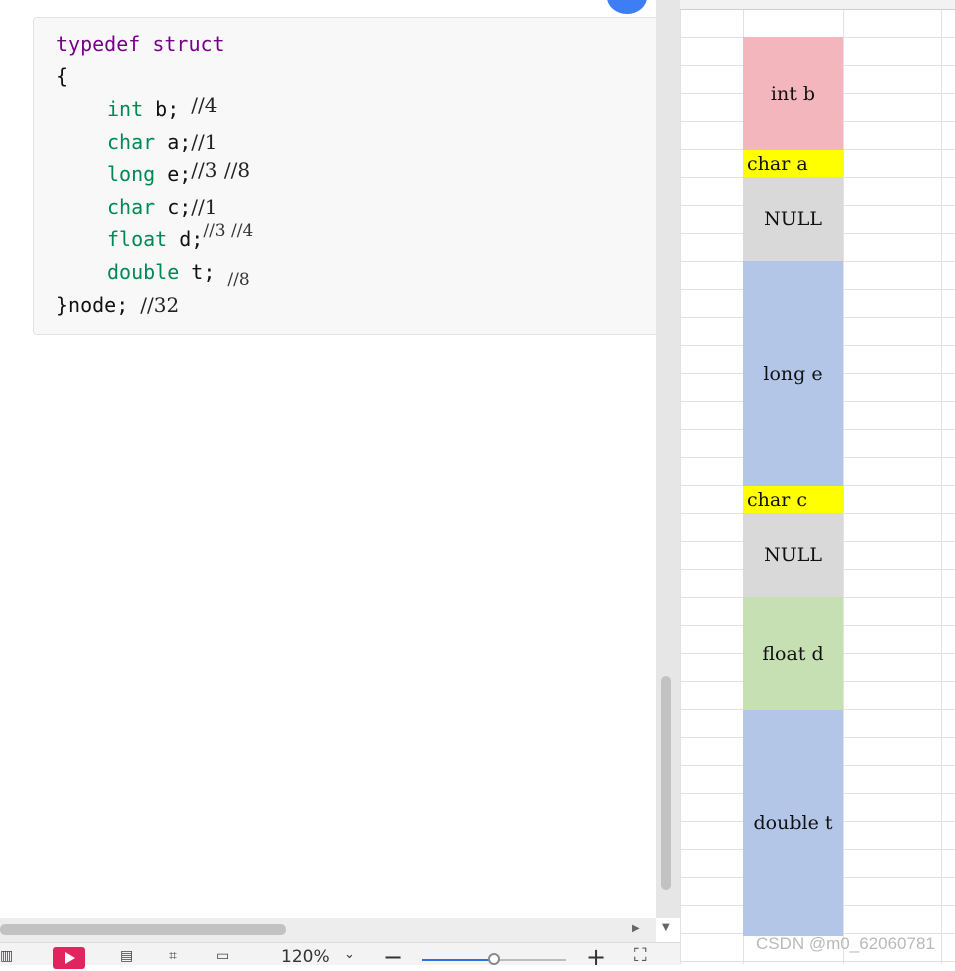 The height and width of the screenshot is (971, 955). Describe the element at coordinates (98, 44) in the screenshot. I see `keyword-typedef: typedef` at that location.